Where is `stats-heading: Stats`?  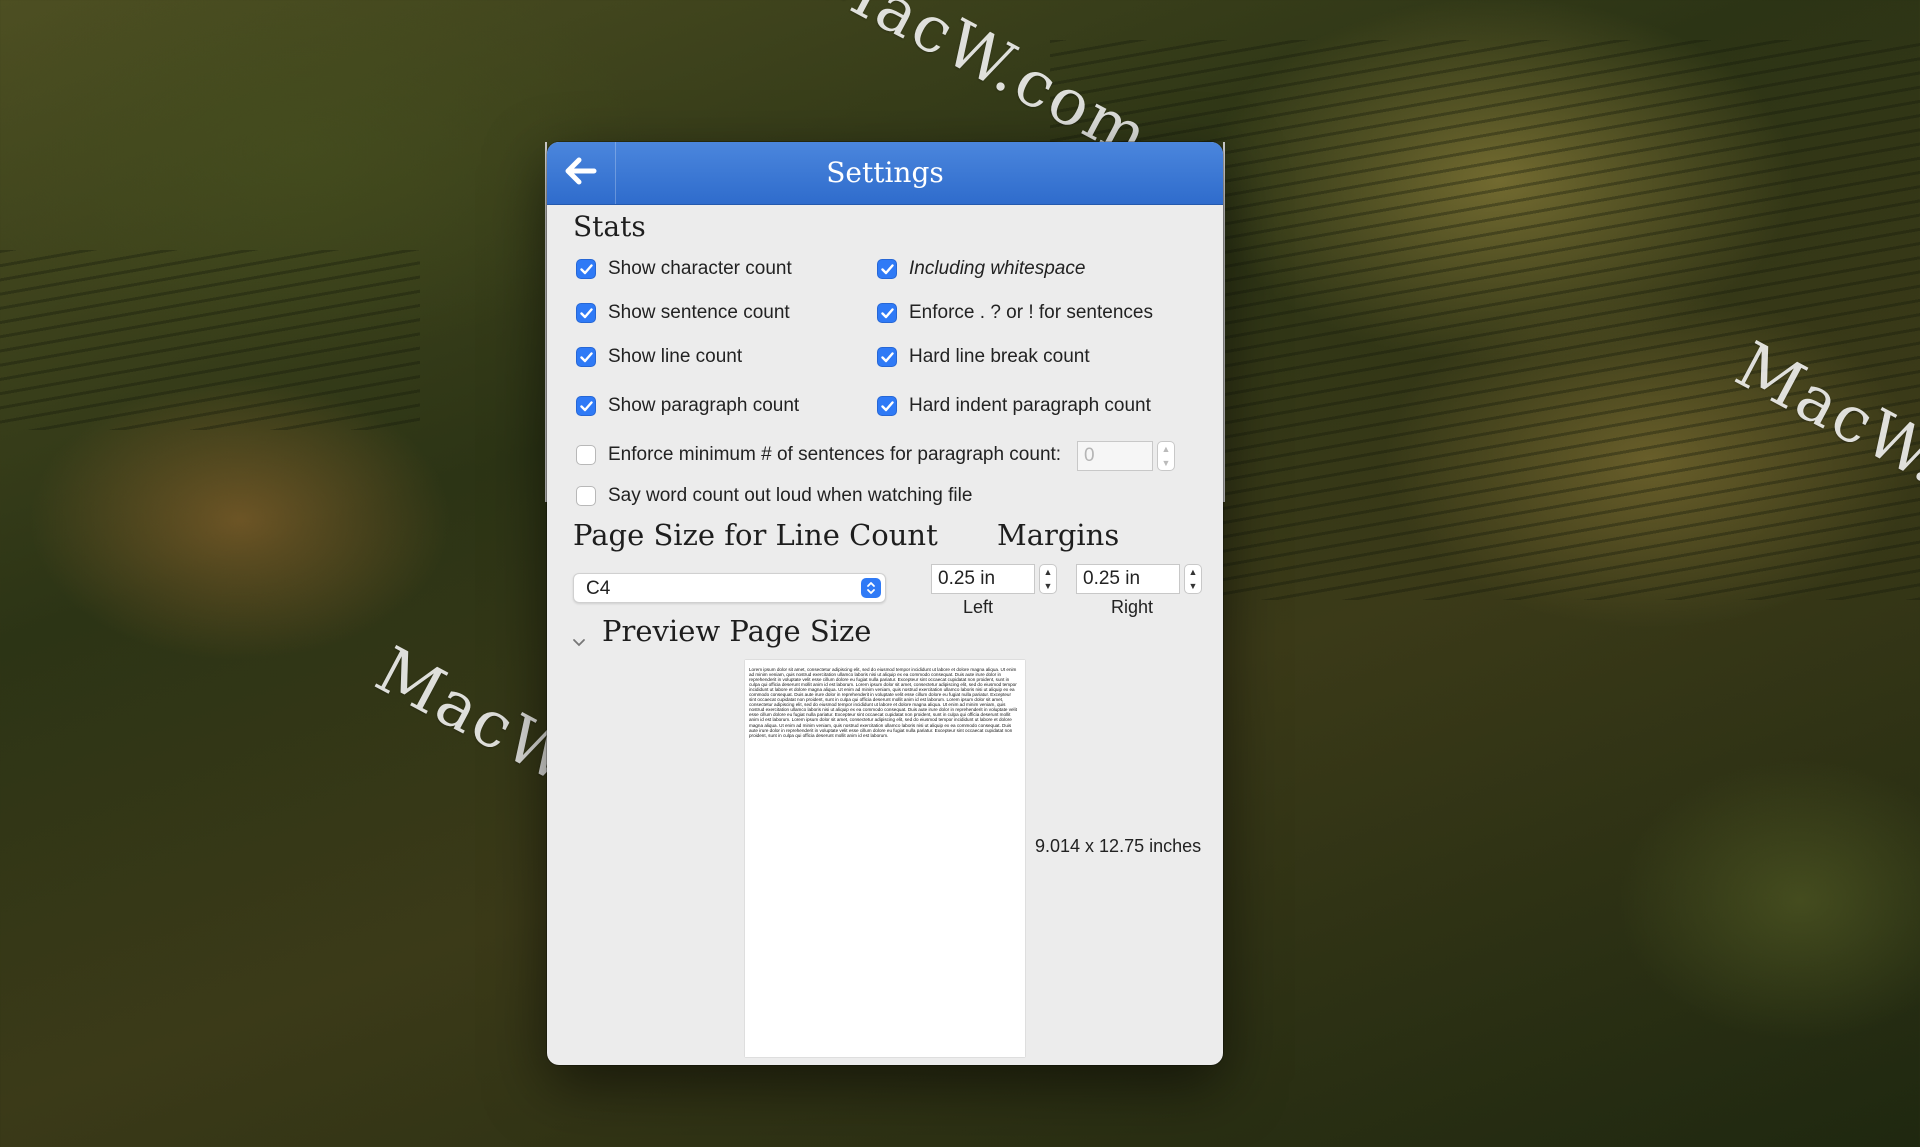
stats-heading: Stats is located at coordinates (609, 226).